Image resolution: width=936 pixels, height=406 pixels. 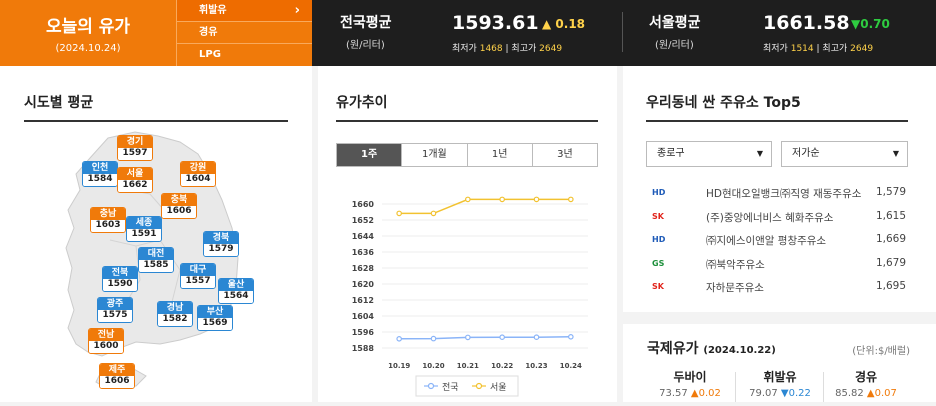 I want to click on brand-logo-icon: SK, so click(x=658, y=216).